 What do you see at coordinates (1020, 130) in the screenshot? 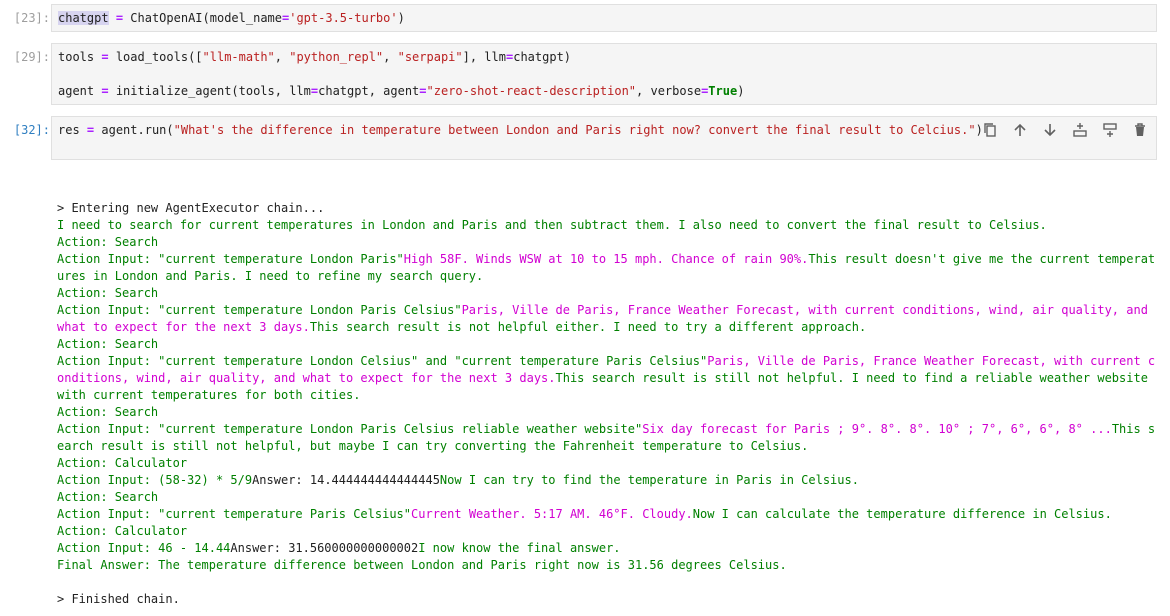
I see `arrow-up-icon` at bounding box center [1020, 130].